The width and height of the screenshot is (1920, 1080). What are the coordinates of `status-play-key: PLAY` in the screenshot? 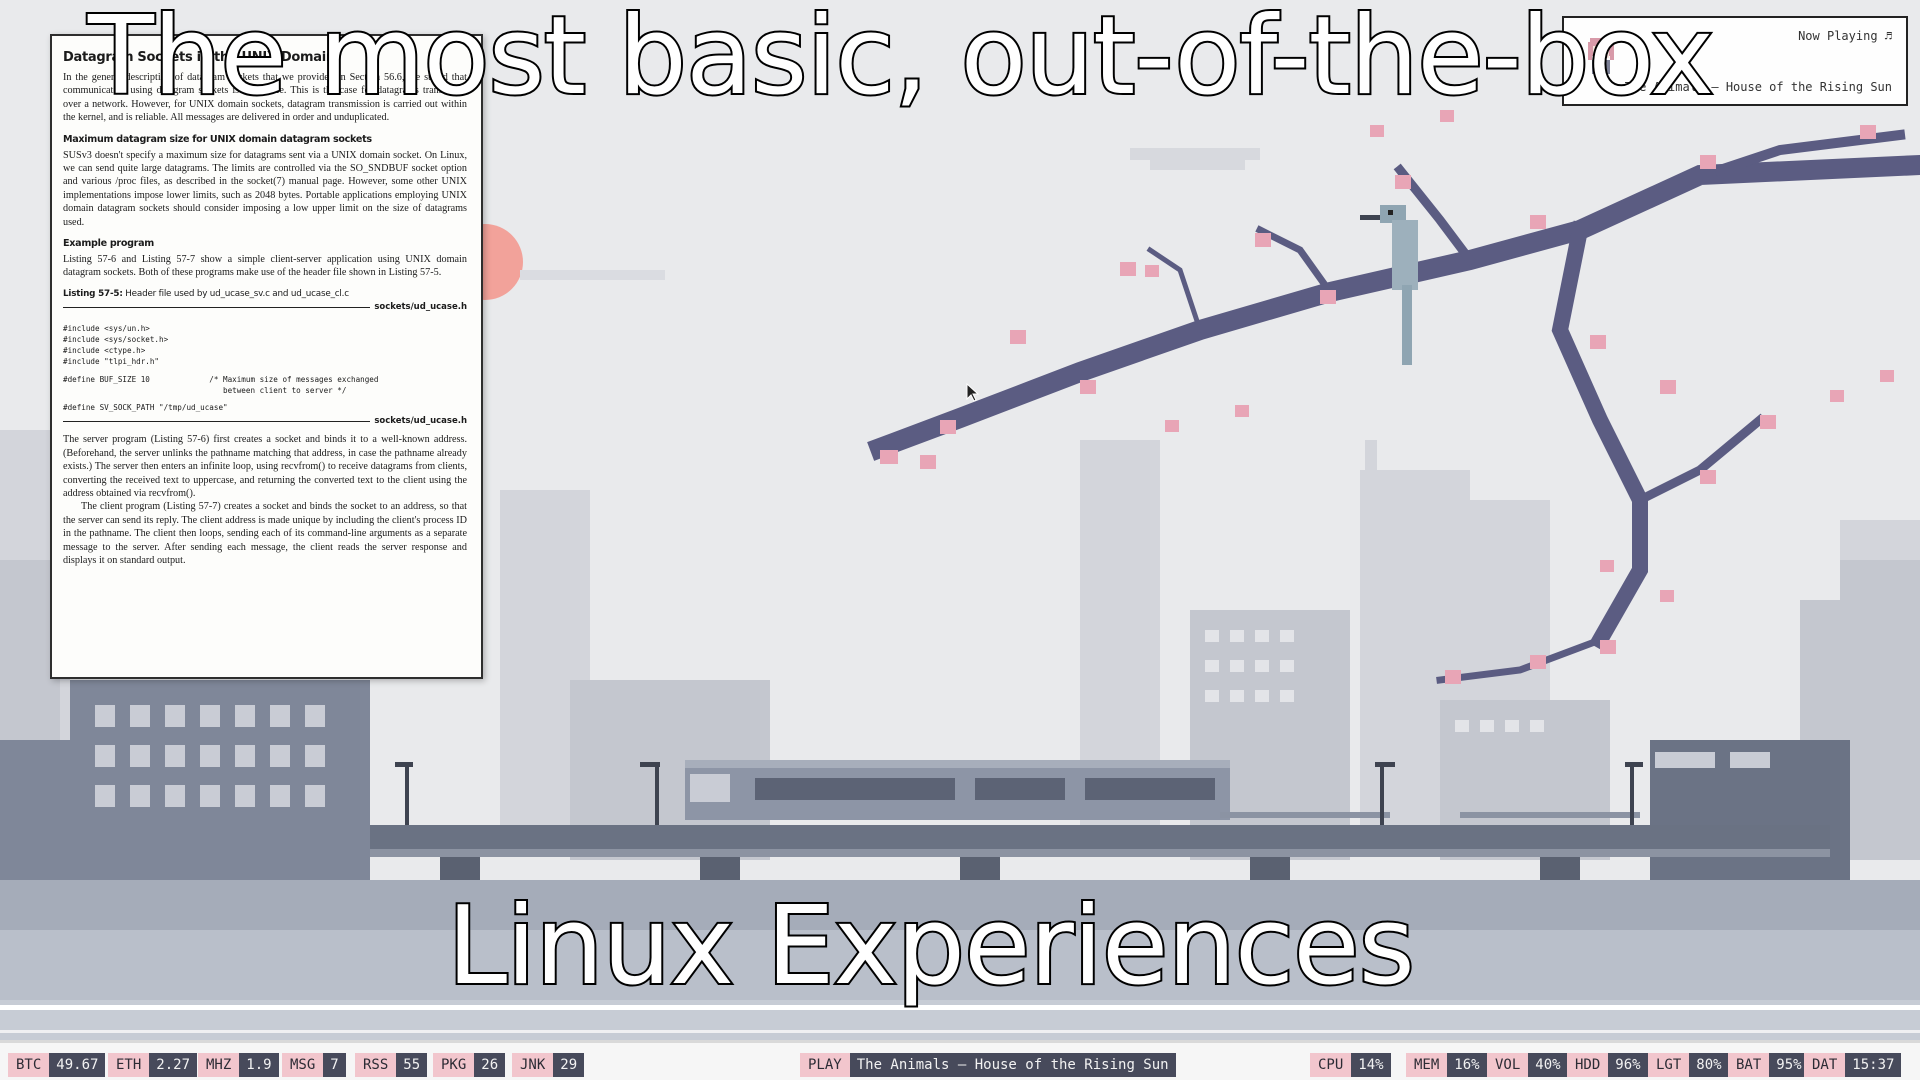 It's located at (825, 1065).